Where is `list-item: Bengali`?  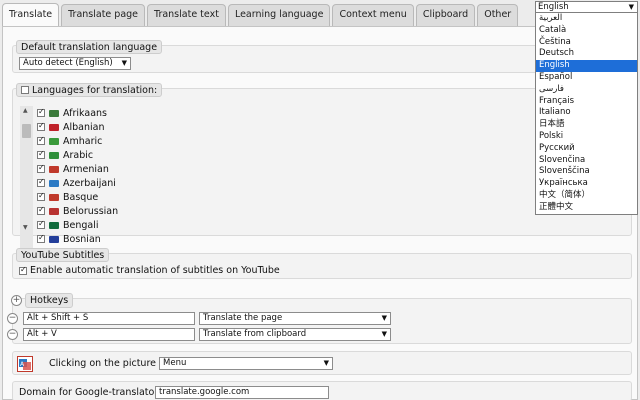 list-item: Bengali is located at coordinates (104, 225).